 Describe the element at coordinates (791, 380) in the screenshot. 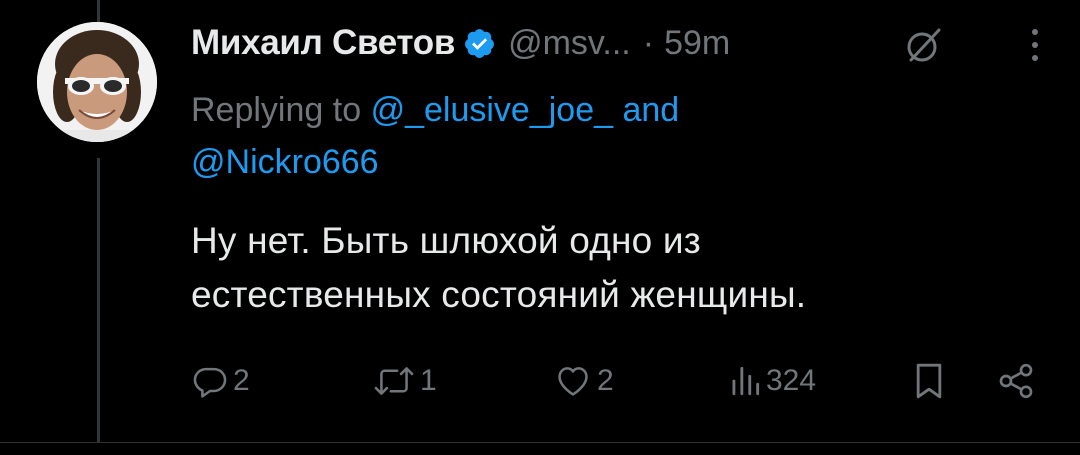

I see `views-count: 324` at that location.